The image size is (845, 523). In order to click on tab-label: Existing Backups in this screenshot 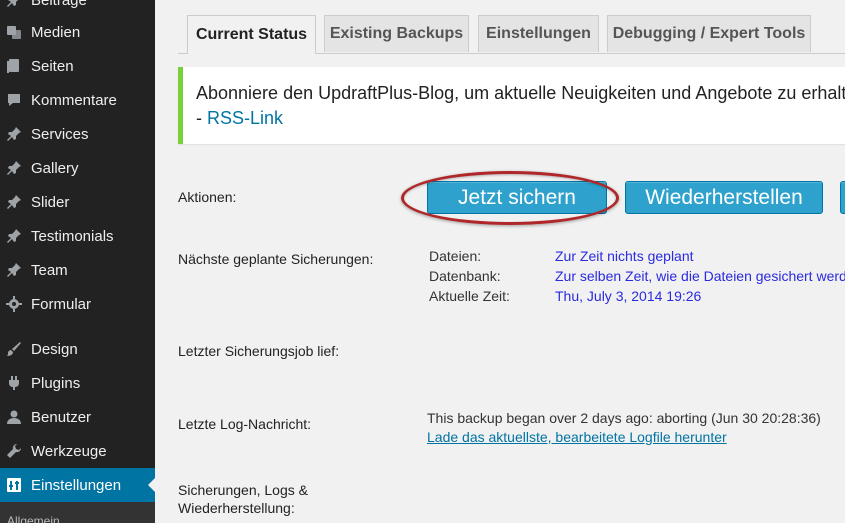, I will do `click(396, 33)`.